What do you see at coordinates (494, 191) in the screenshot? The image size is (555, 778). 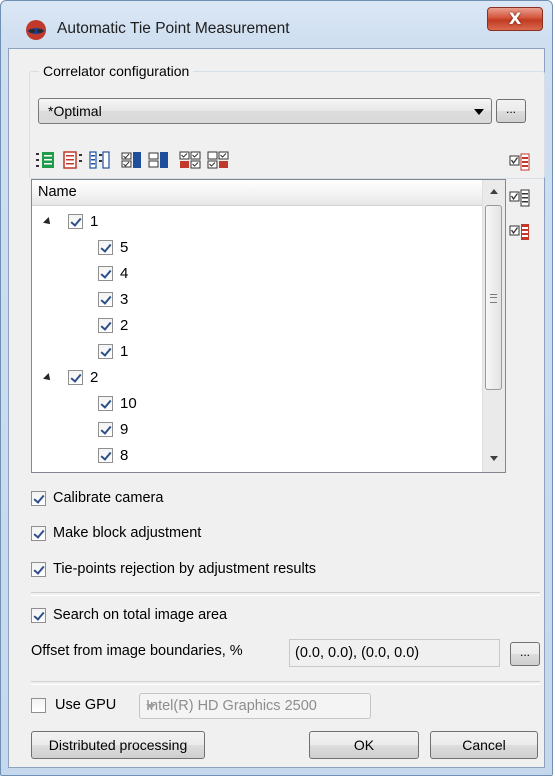 I see `scroll-up-icon` at bounding box center [494, 191].